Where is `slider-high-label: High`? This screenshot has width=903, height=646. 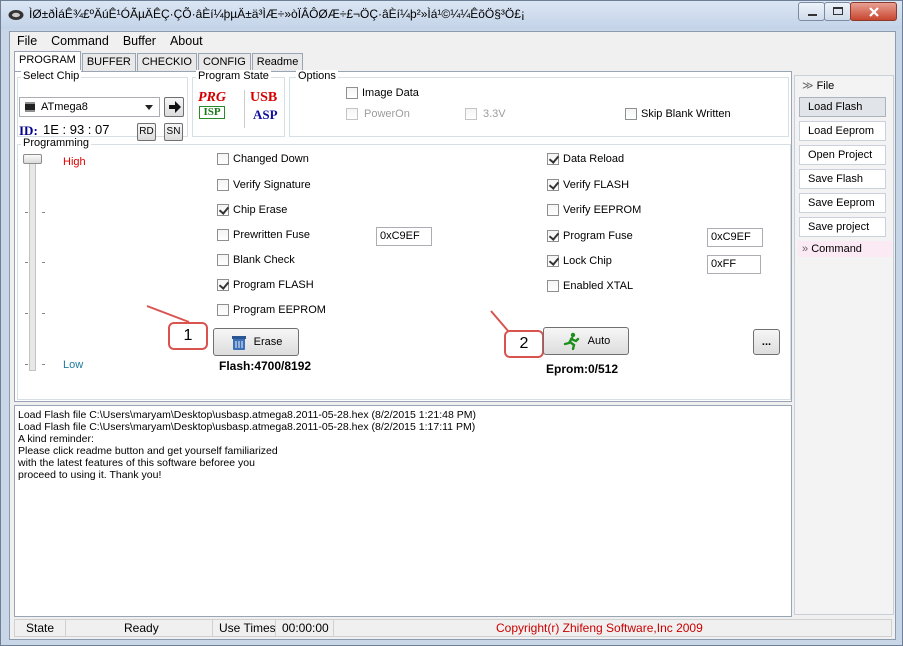
slider-high-label: High is located at coordinates (74, 162).